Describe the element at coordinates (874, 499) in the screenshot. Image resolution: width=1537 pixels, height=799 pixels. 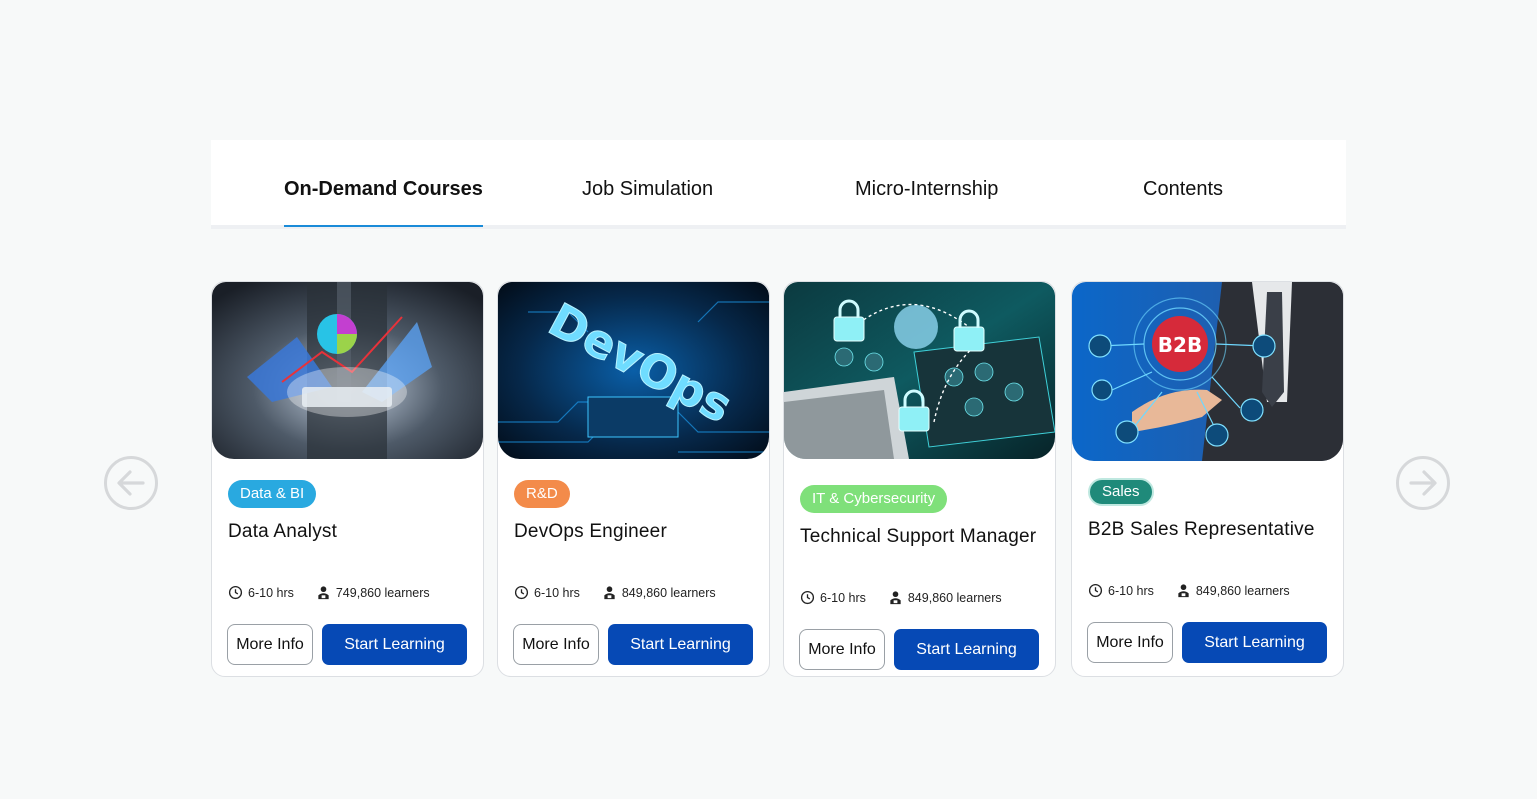
I see `category-badge: IT & Cybersecurity` at that location.